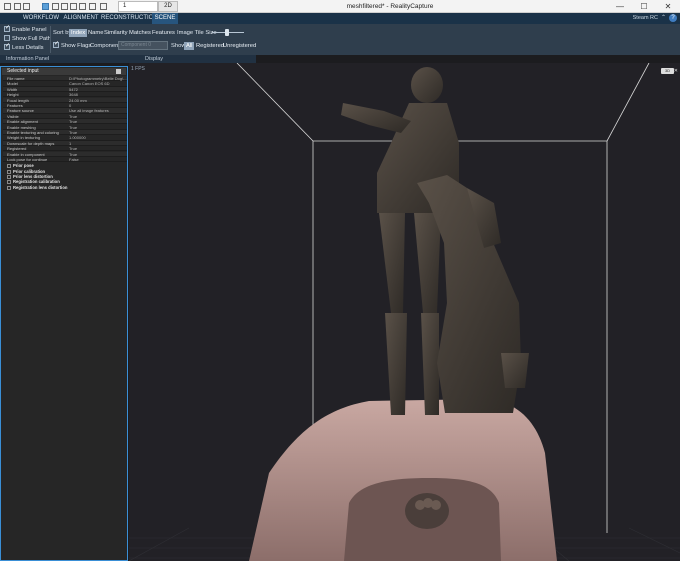 This screenshot has width=680, height=561. I want to click on property-value: 24.00 mm, so click(98, 100).